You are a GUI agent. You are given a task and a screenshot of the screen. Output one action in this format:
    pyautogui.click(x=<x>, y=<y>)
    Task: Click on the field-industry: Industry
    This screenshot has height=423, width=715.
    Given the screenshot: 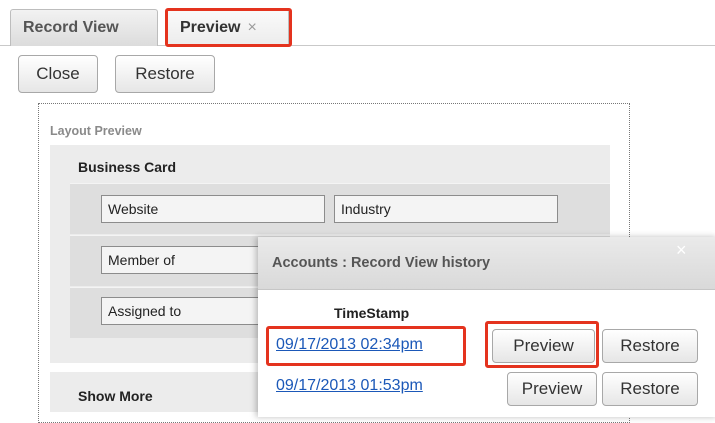 What is the action you would take?
    pyautogui.click(x=446, y=209)
    